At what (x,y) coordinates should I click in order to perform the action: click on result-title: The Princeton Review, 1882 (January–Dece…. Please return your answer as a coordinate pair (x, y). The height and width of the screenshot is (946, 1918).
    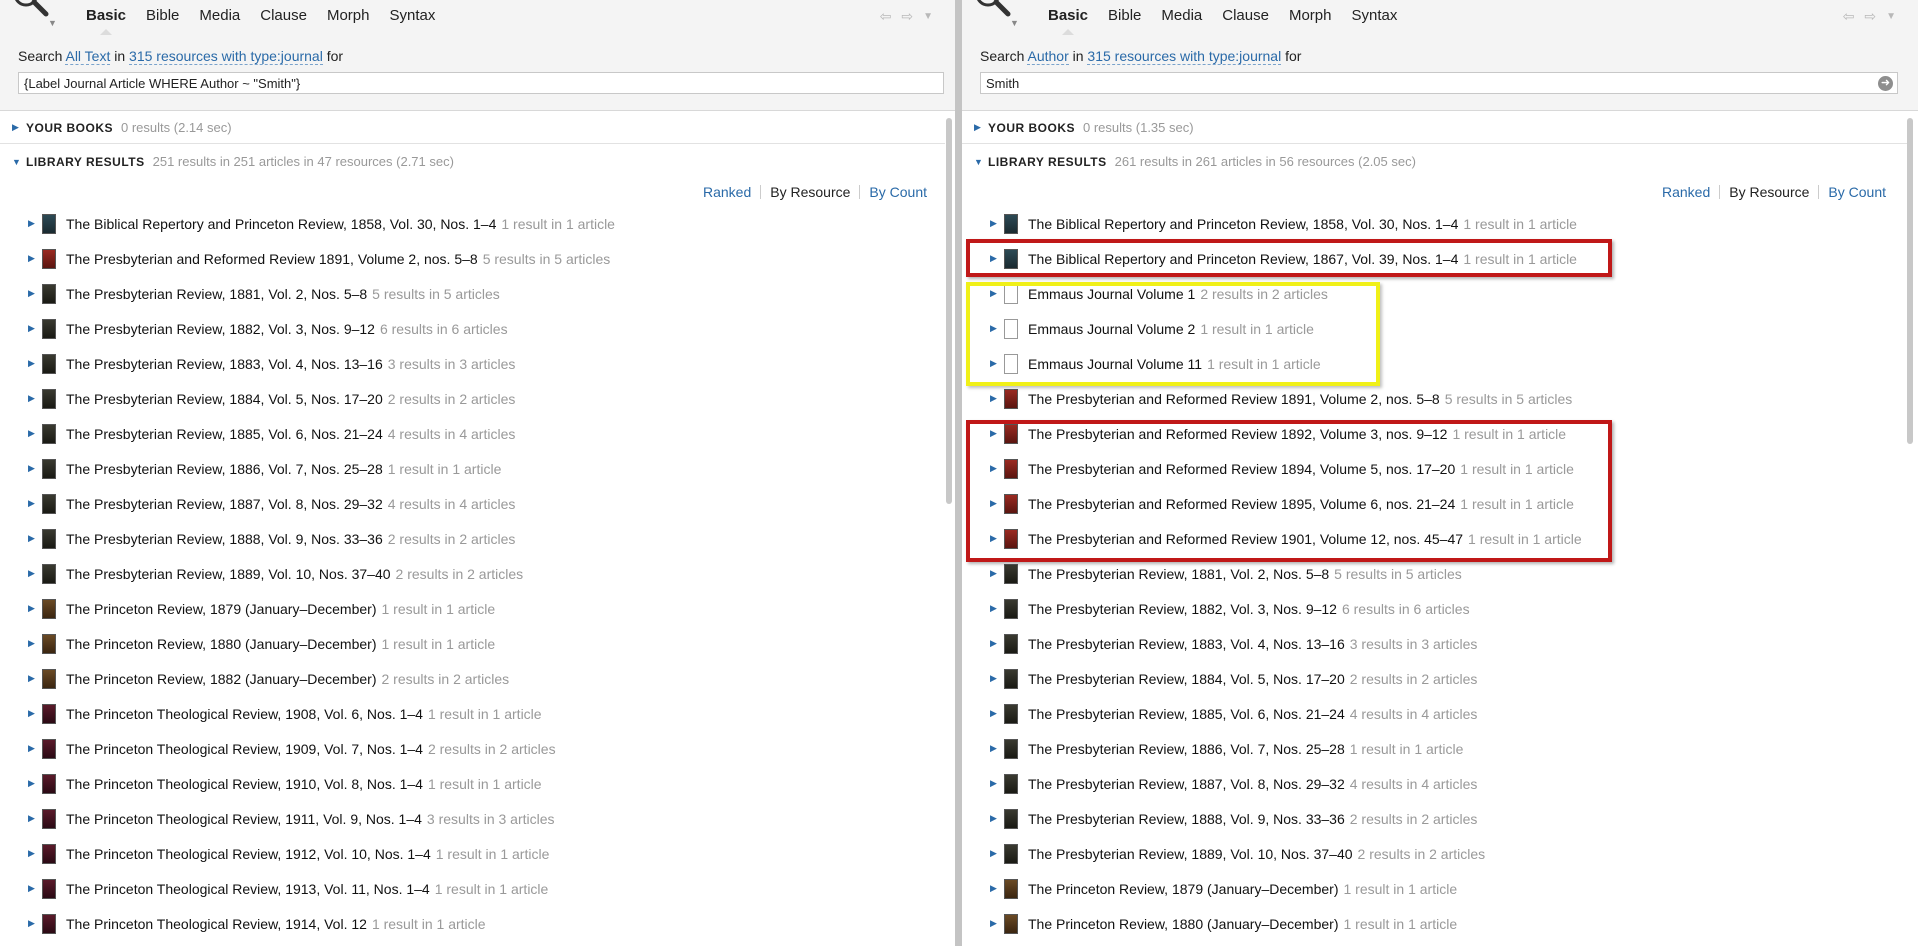
    Looking at the image, I should click on (221, 679).